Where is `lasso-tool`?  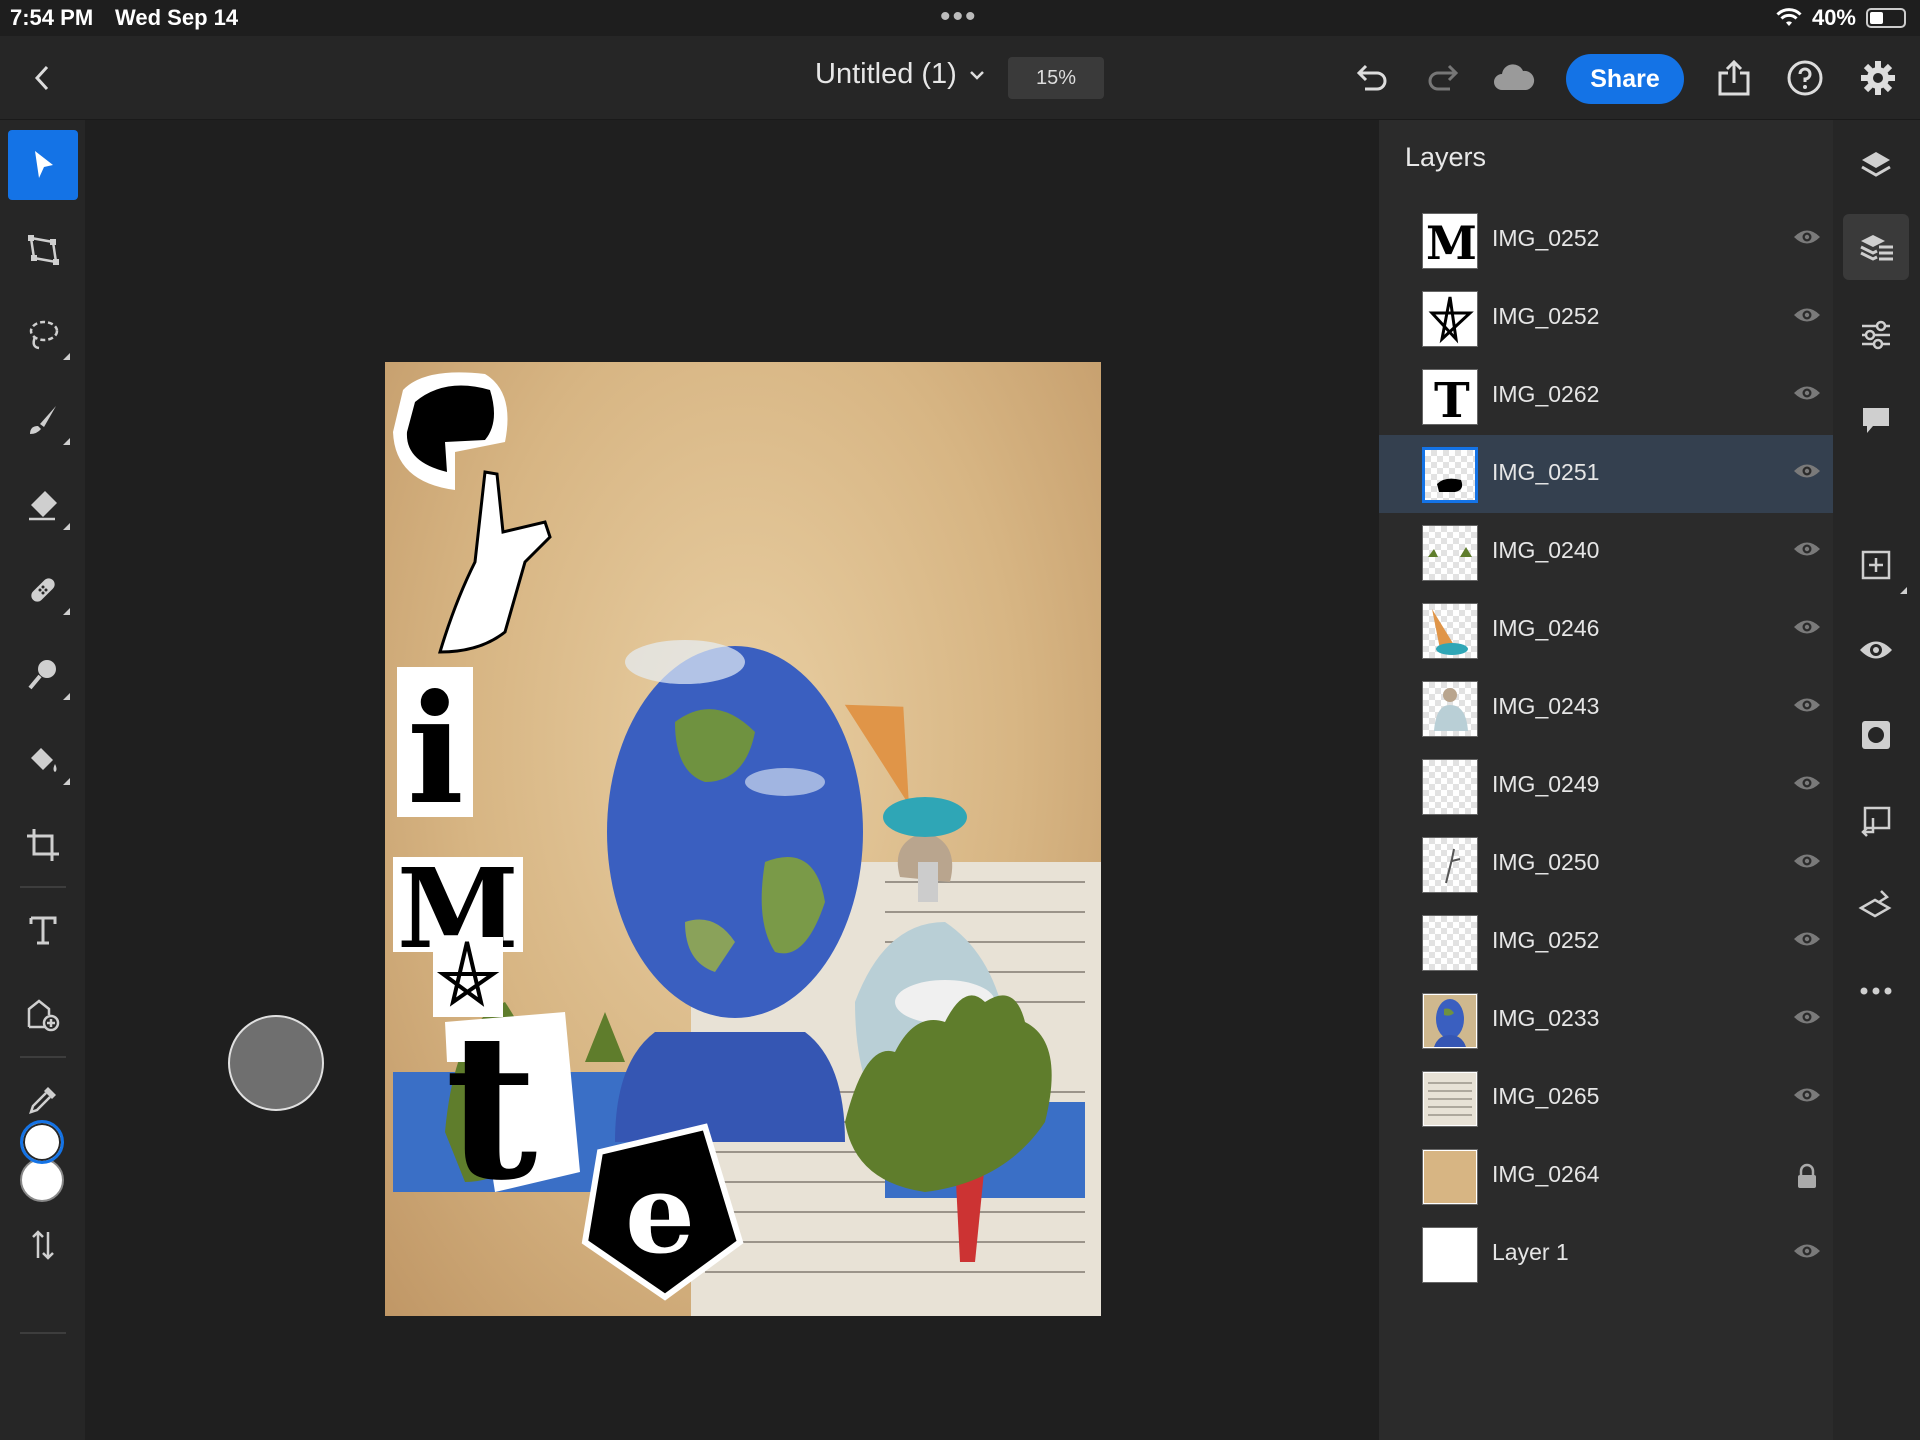
lasso-tool is located at coordinates (43, 335).